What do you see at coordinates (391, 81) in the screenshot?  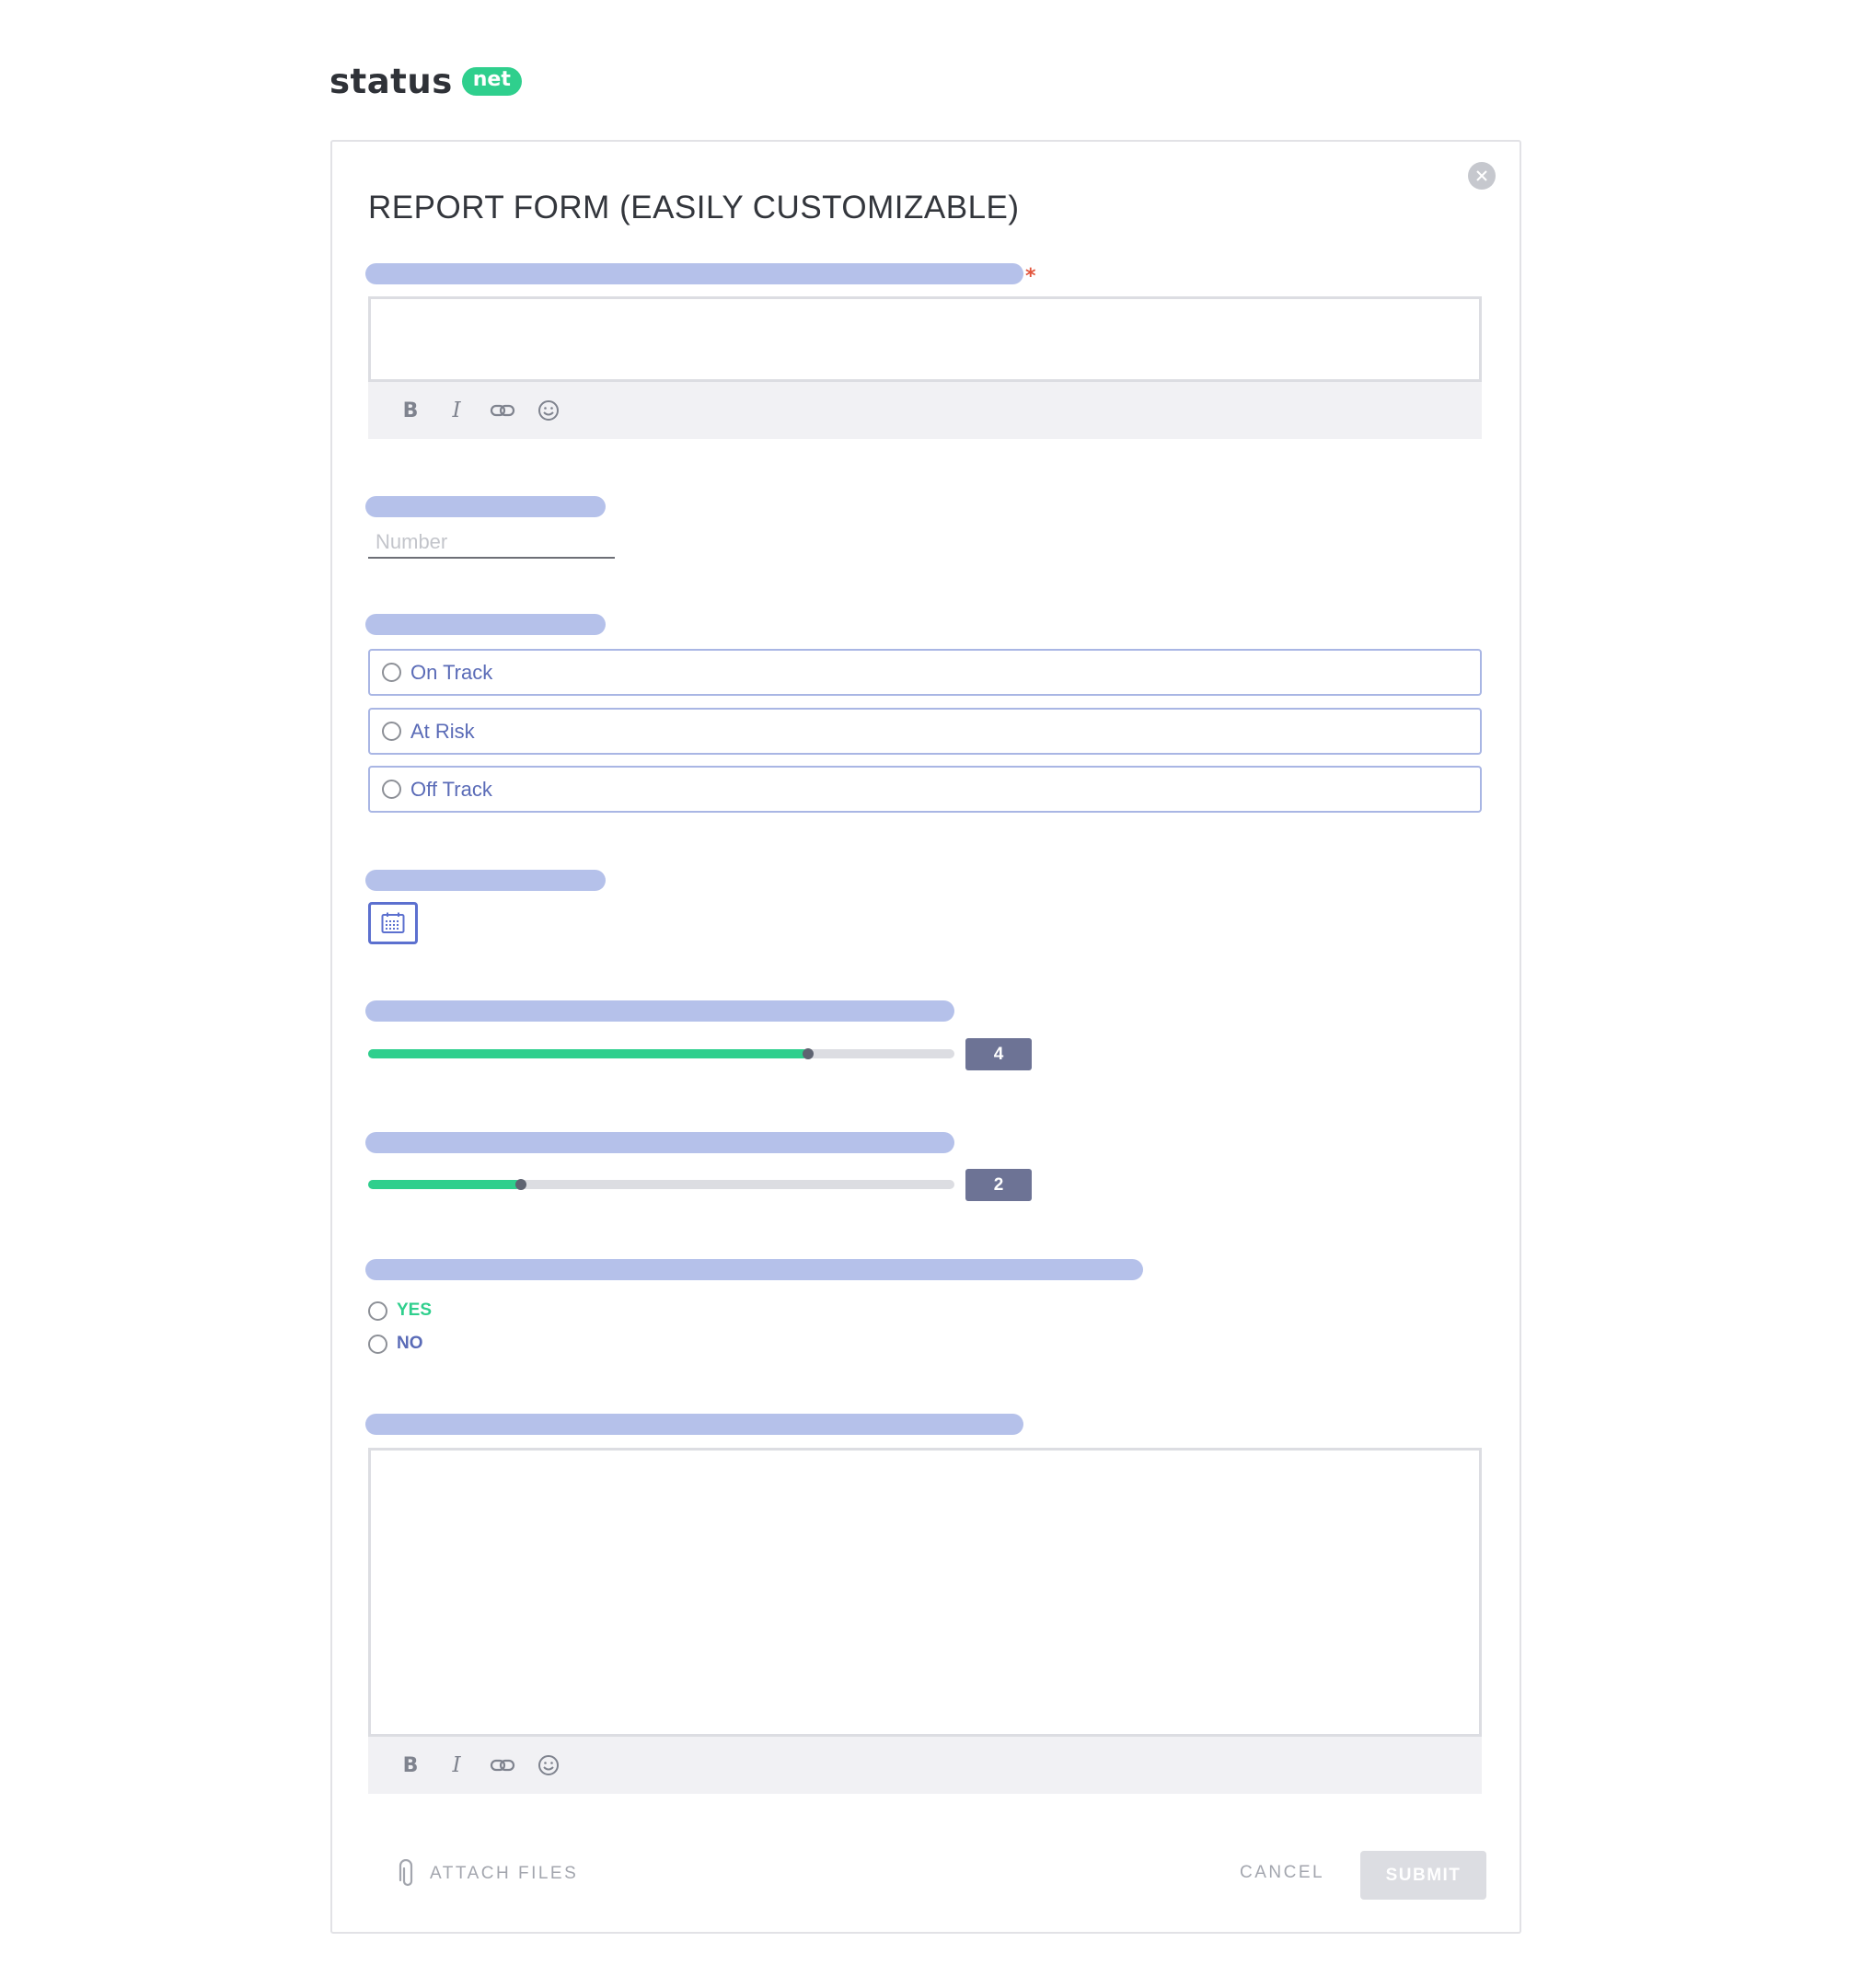 I see `logo-word: status` at bounding box center [391, 81].